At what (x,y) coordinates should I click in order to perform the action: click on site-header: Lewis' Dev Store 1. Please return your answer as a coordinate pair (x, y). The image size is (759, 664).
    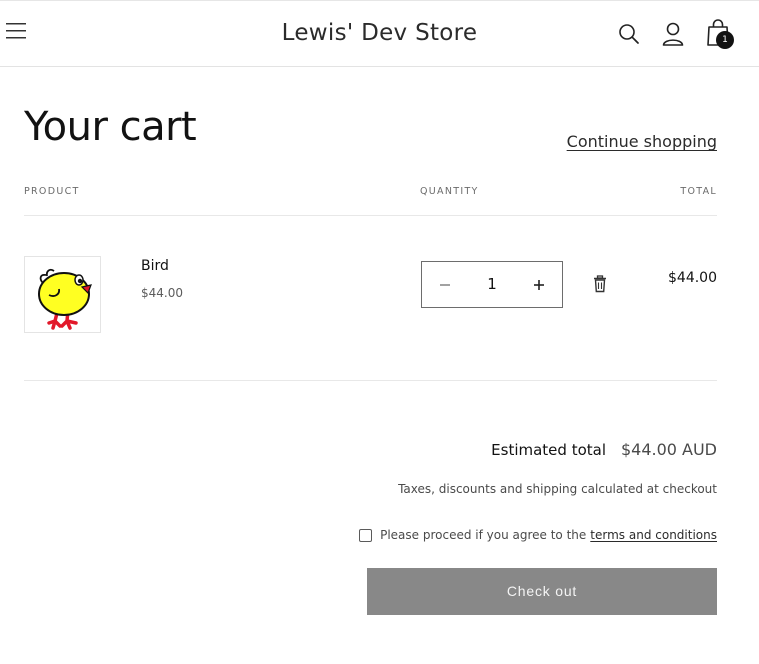
    Looking at the image, I should click on (379, 34).